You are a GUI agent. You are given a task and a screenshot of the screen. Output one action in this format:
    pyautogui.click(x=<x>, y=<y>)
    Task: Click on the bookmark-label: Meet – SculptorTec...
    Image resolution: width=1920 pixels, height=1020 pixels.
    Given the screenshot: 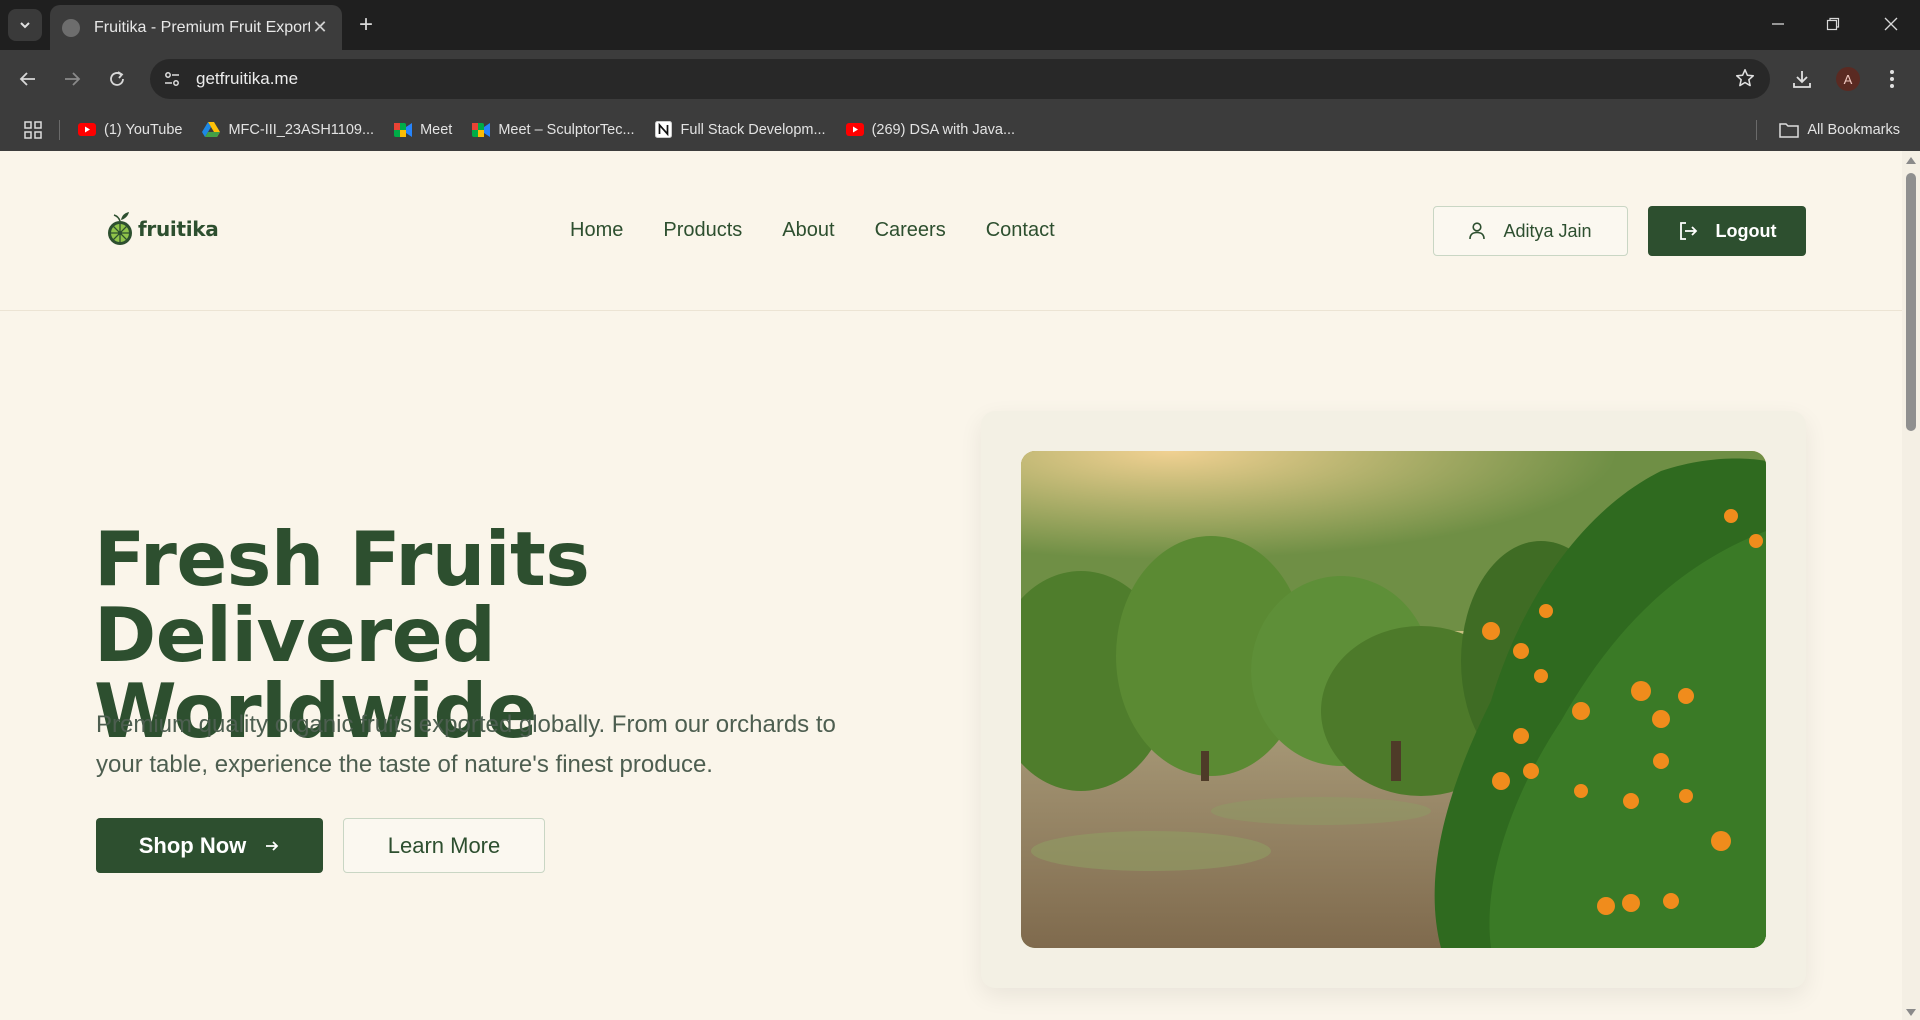 What is the action you would take?
    pyautogui.click(x=566, y=129)
    